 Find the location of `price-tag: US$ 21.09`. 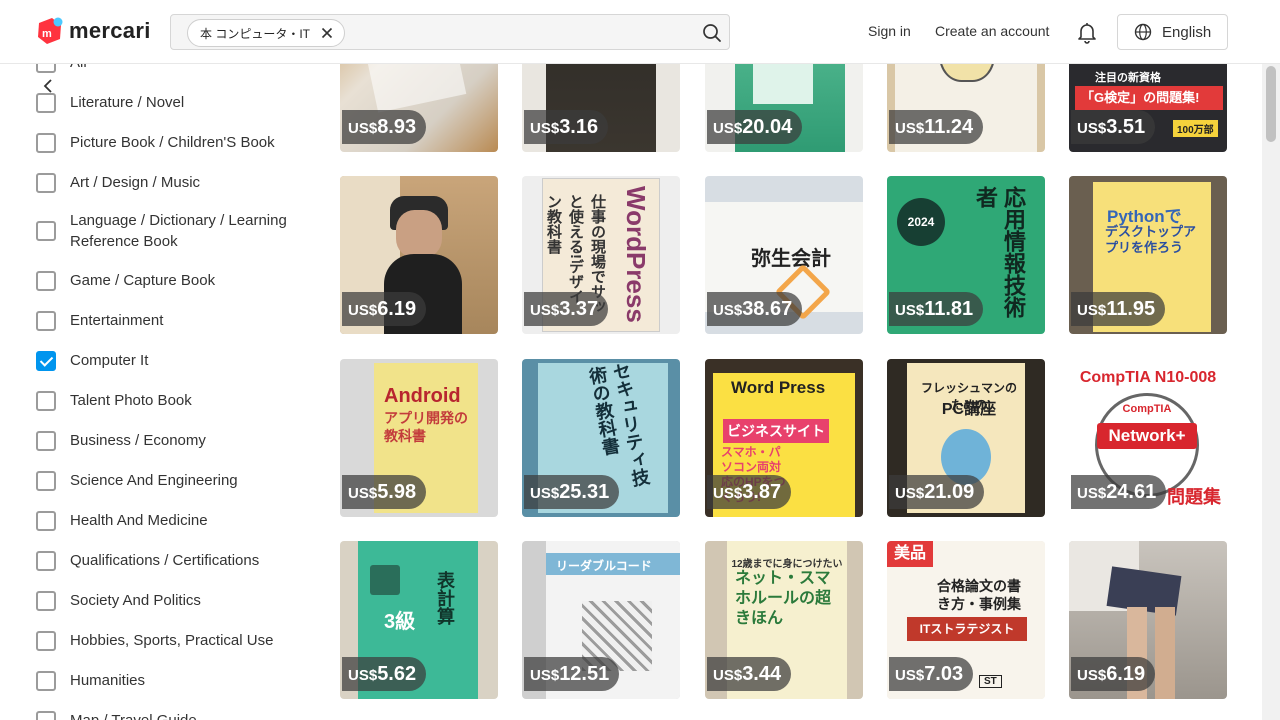

price-tag: US$ 21.09 is located at coordinates (937, 492).